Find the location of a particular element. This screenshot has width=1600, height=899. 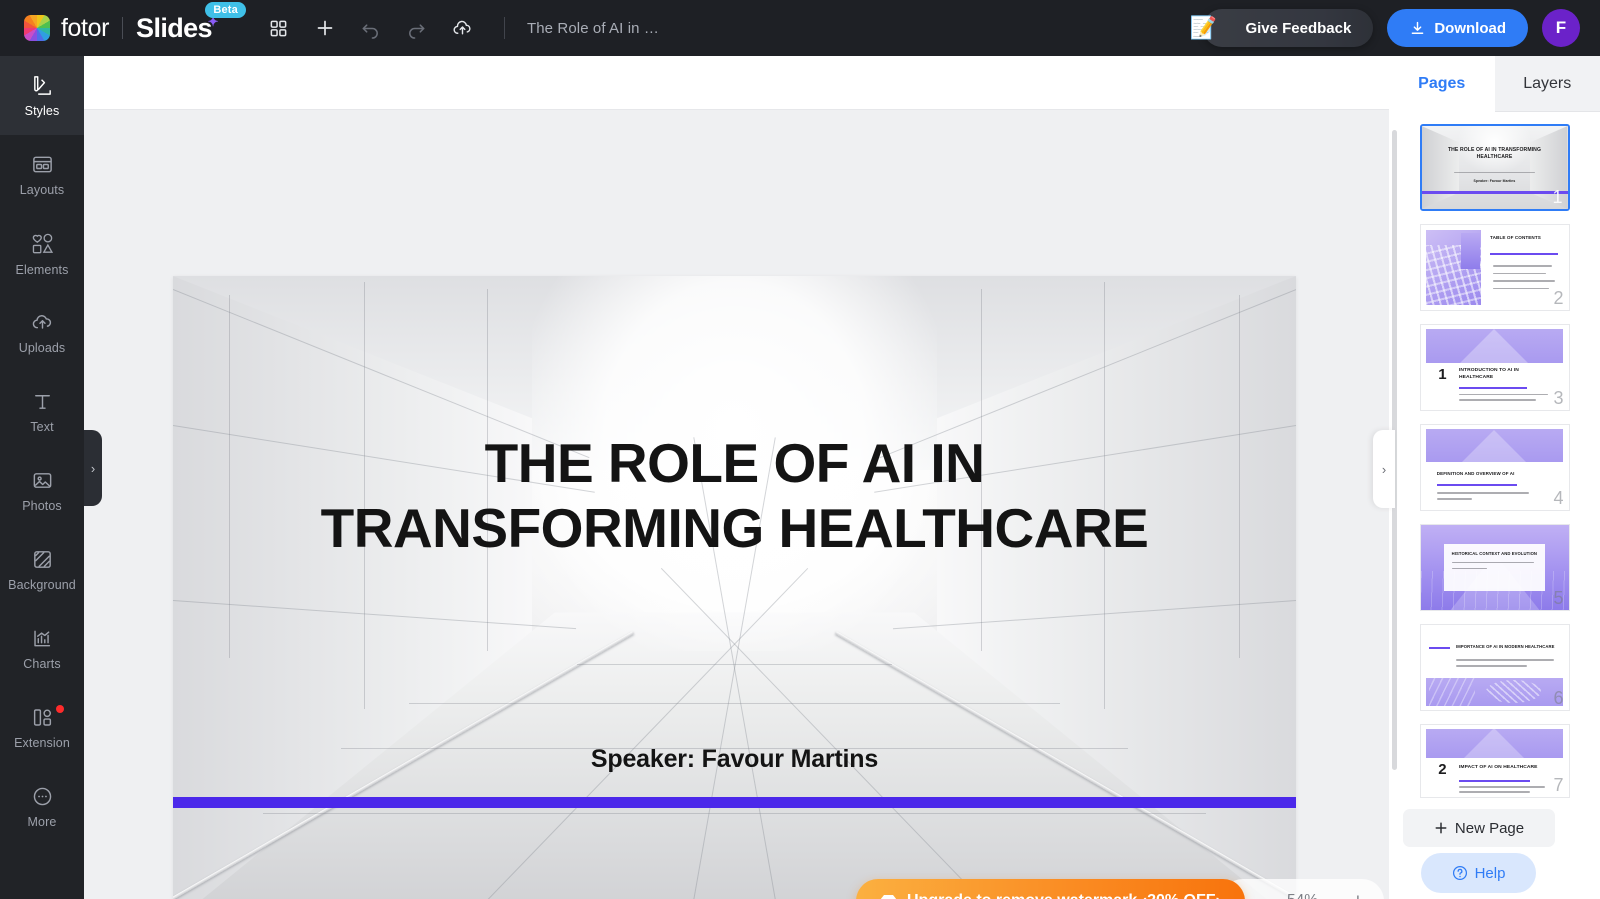

give-feedback-button: 📝 Give Feedback is located at coordinates (1281, 28).